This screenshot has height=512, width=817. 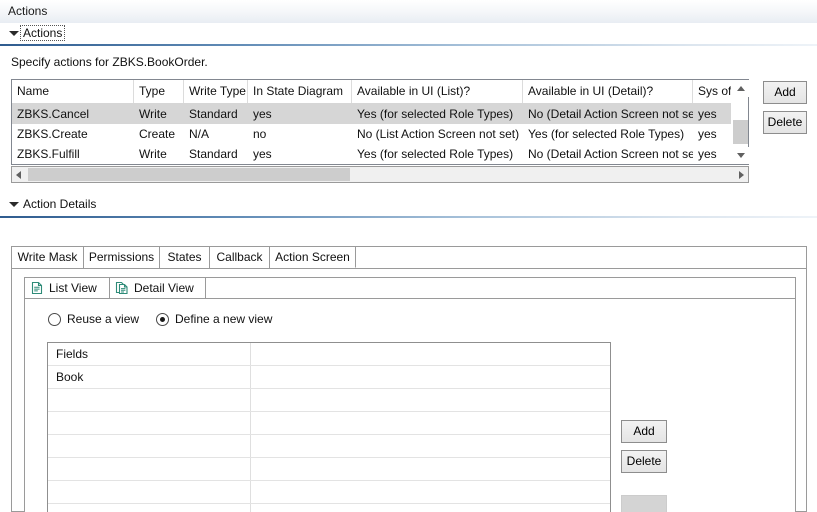 I want to click on scroll-up-button, so click(x=740, y=88).